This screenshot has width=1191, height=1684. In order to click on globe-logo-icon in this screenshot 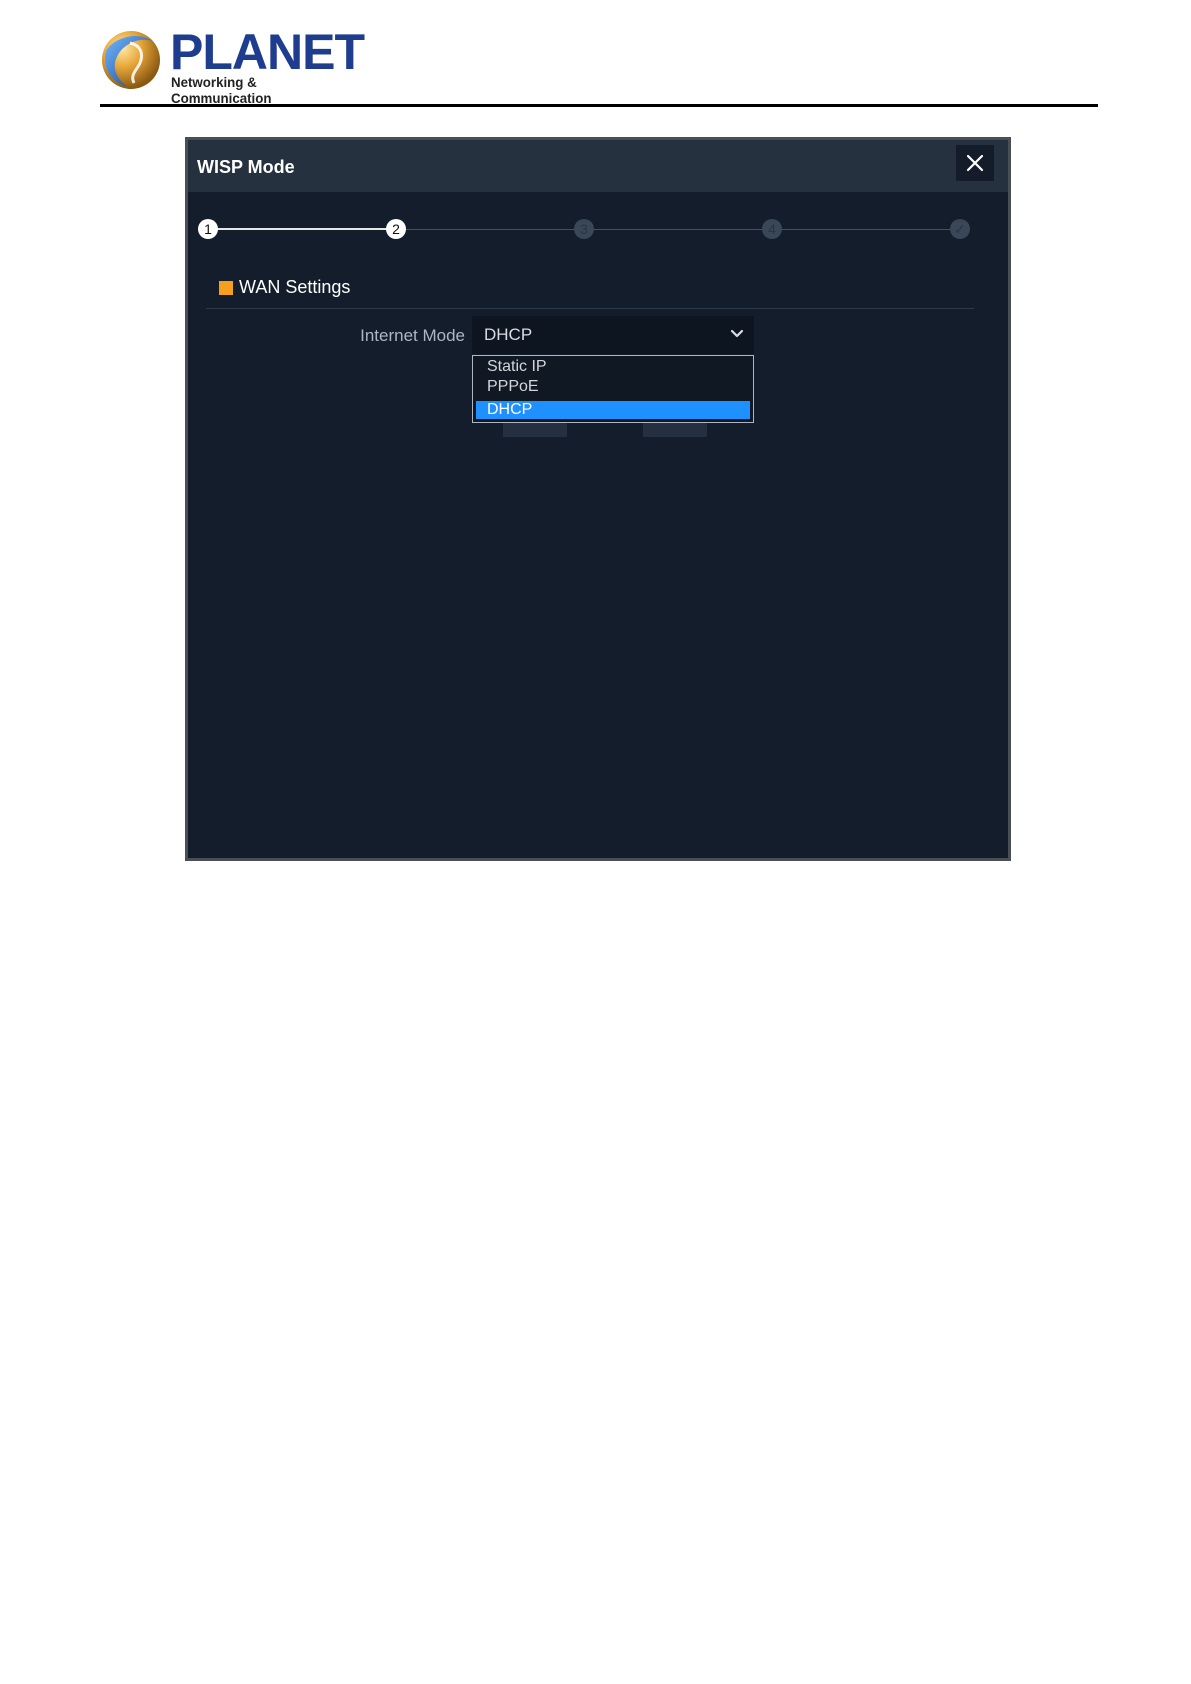, I will do `click(131, 60)`.